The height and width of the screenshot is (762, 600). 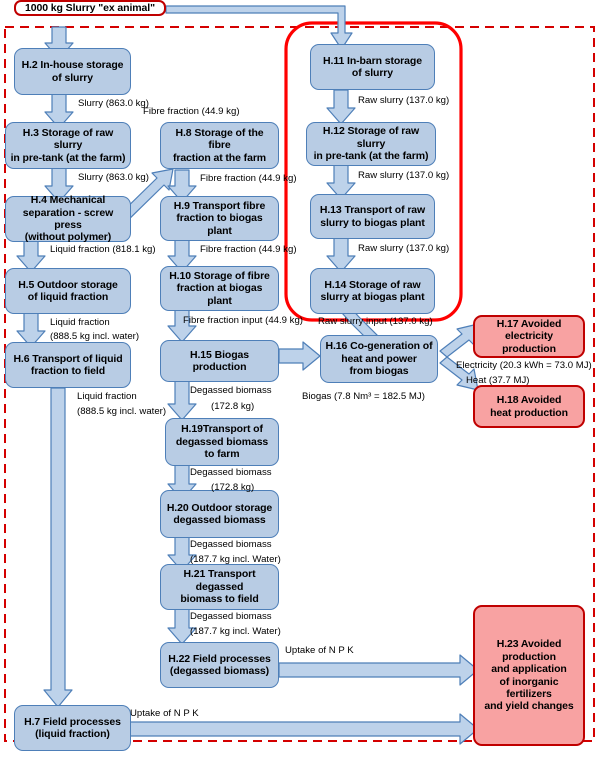 What do you see at coordinates (341, 255) in the screenshot?
I see `arrow-h13-h14` at bounding box center [341, 255].